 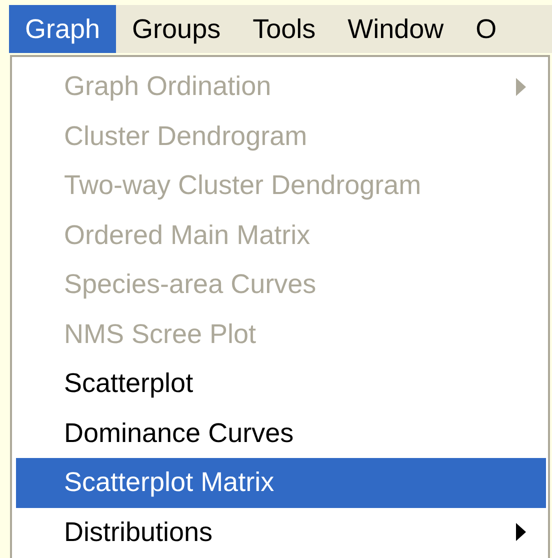 What do you see at coordinates (281, 383) in the screenshot?
I see `menu-item: Scatterplot` at bounding box center [281, 383].